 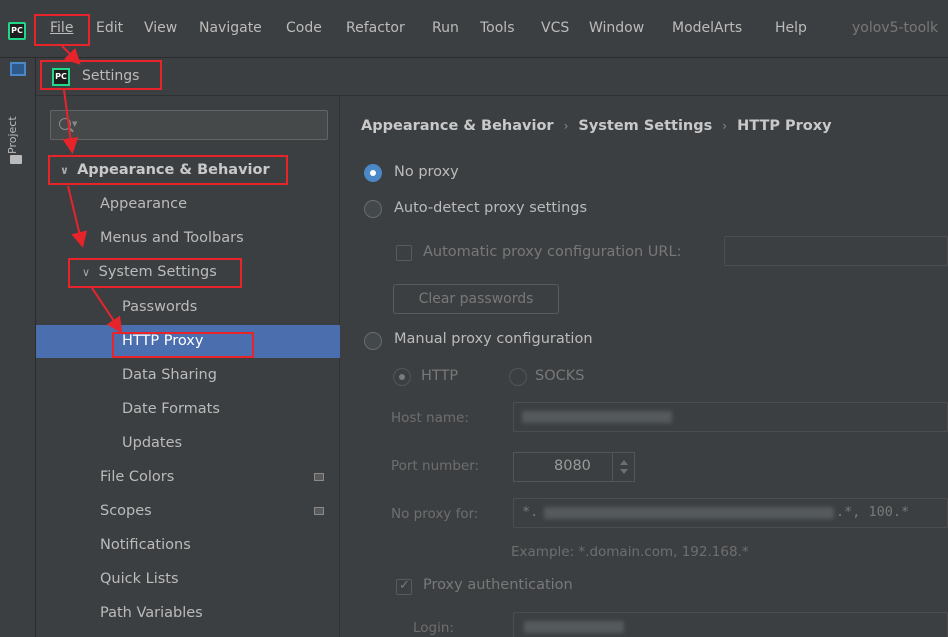 I want to click on port-number-label: Port number:, so click(x=435, y=466).